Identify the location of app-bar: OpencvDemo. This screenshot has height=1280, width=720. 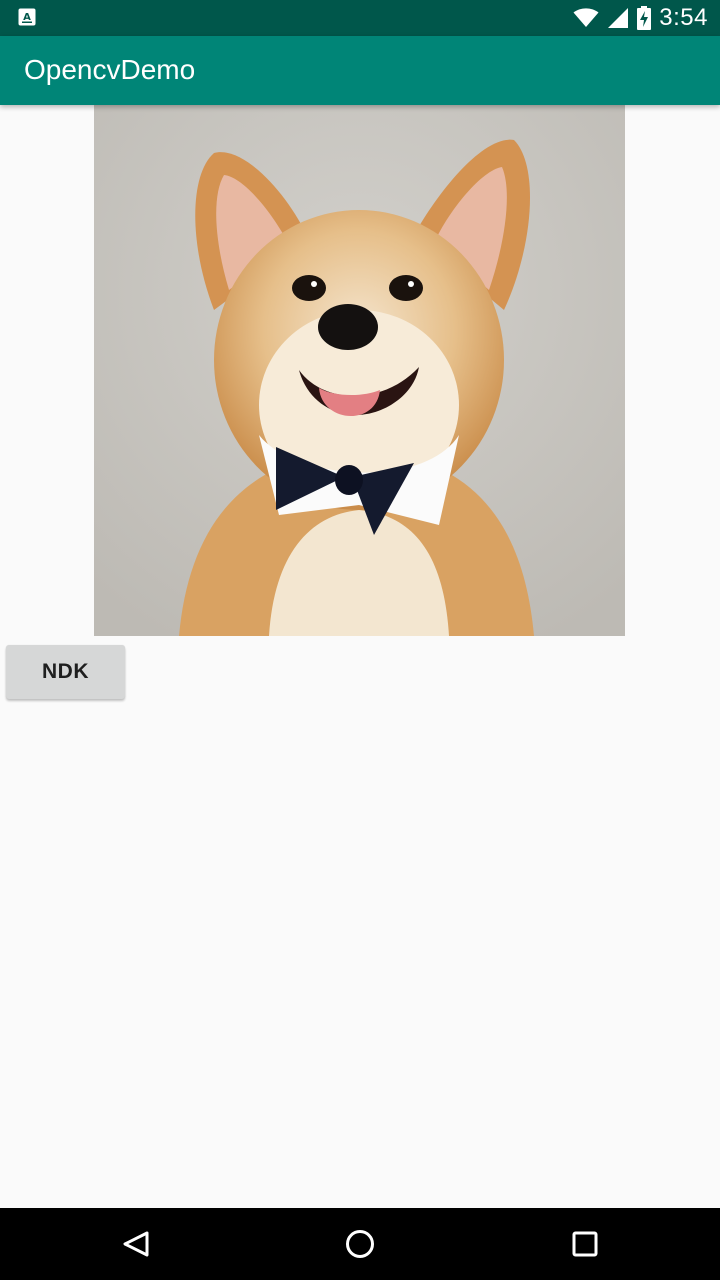
(360, 70).